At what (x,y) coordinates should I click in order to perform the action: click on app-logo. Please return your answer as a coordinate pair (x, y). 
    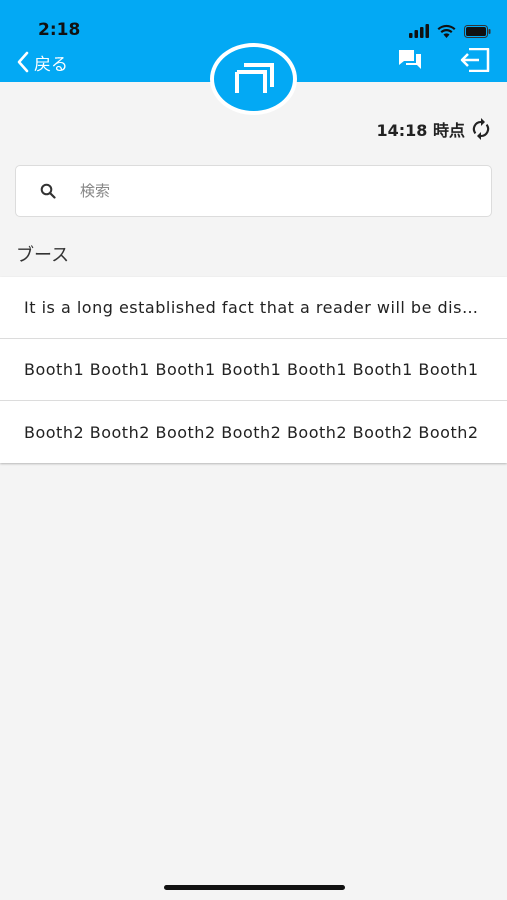
    Looking at the image, I should click on (253, 79).